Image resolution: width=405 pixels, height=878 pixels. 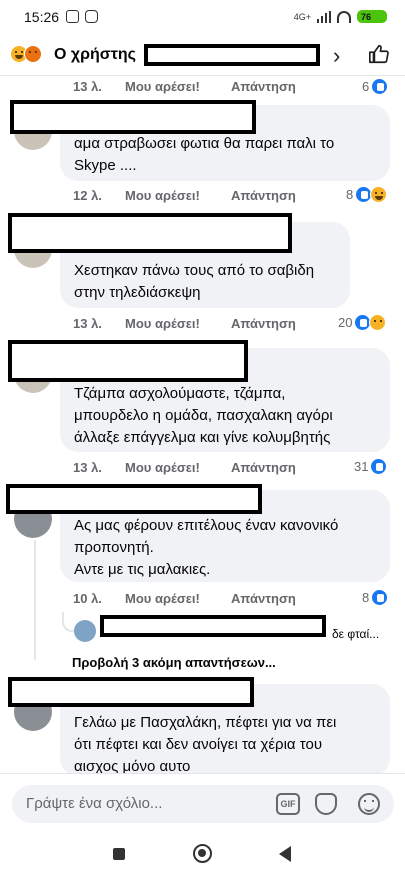 What do you see at coordinates (232, 55) in the screenshot?
I see `redacted-name` at bounding box center [232, 55].